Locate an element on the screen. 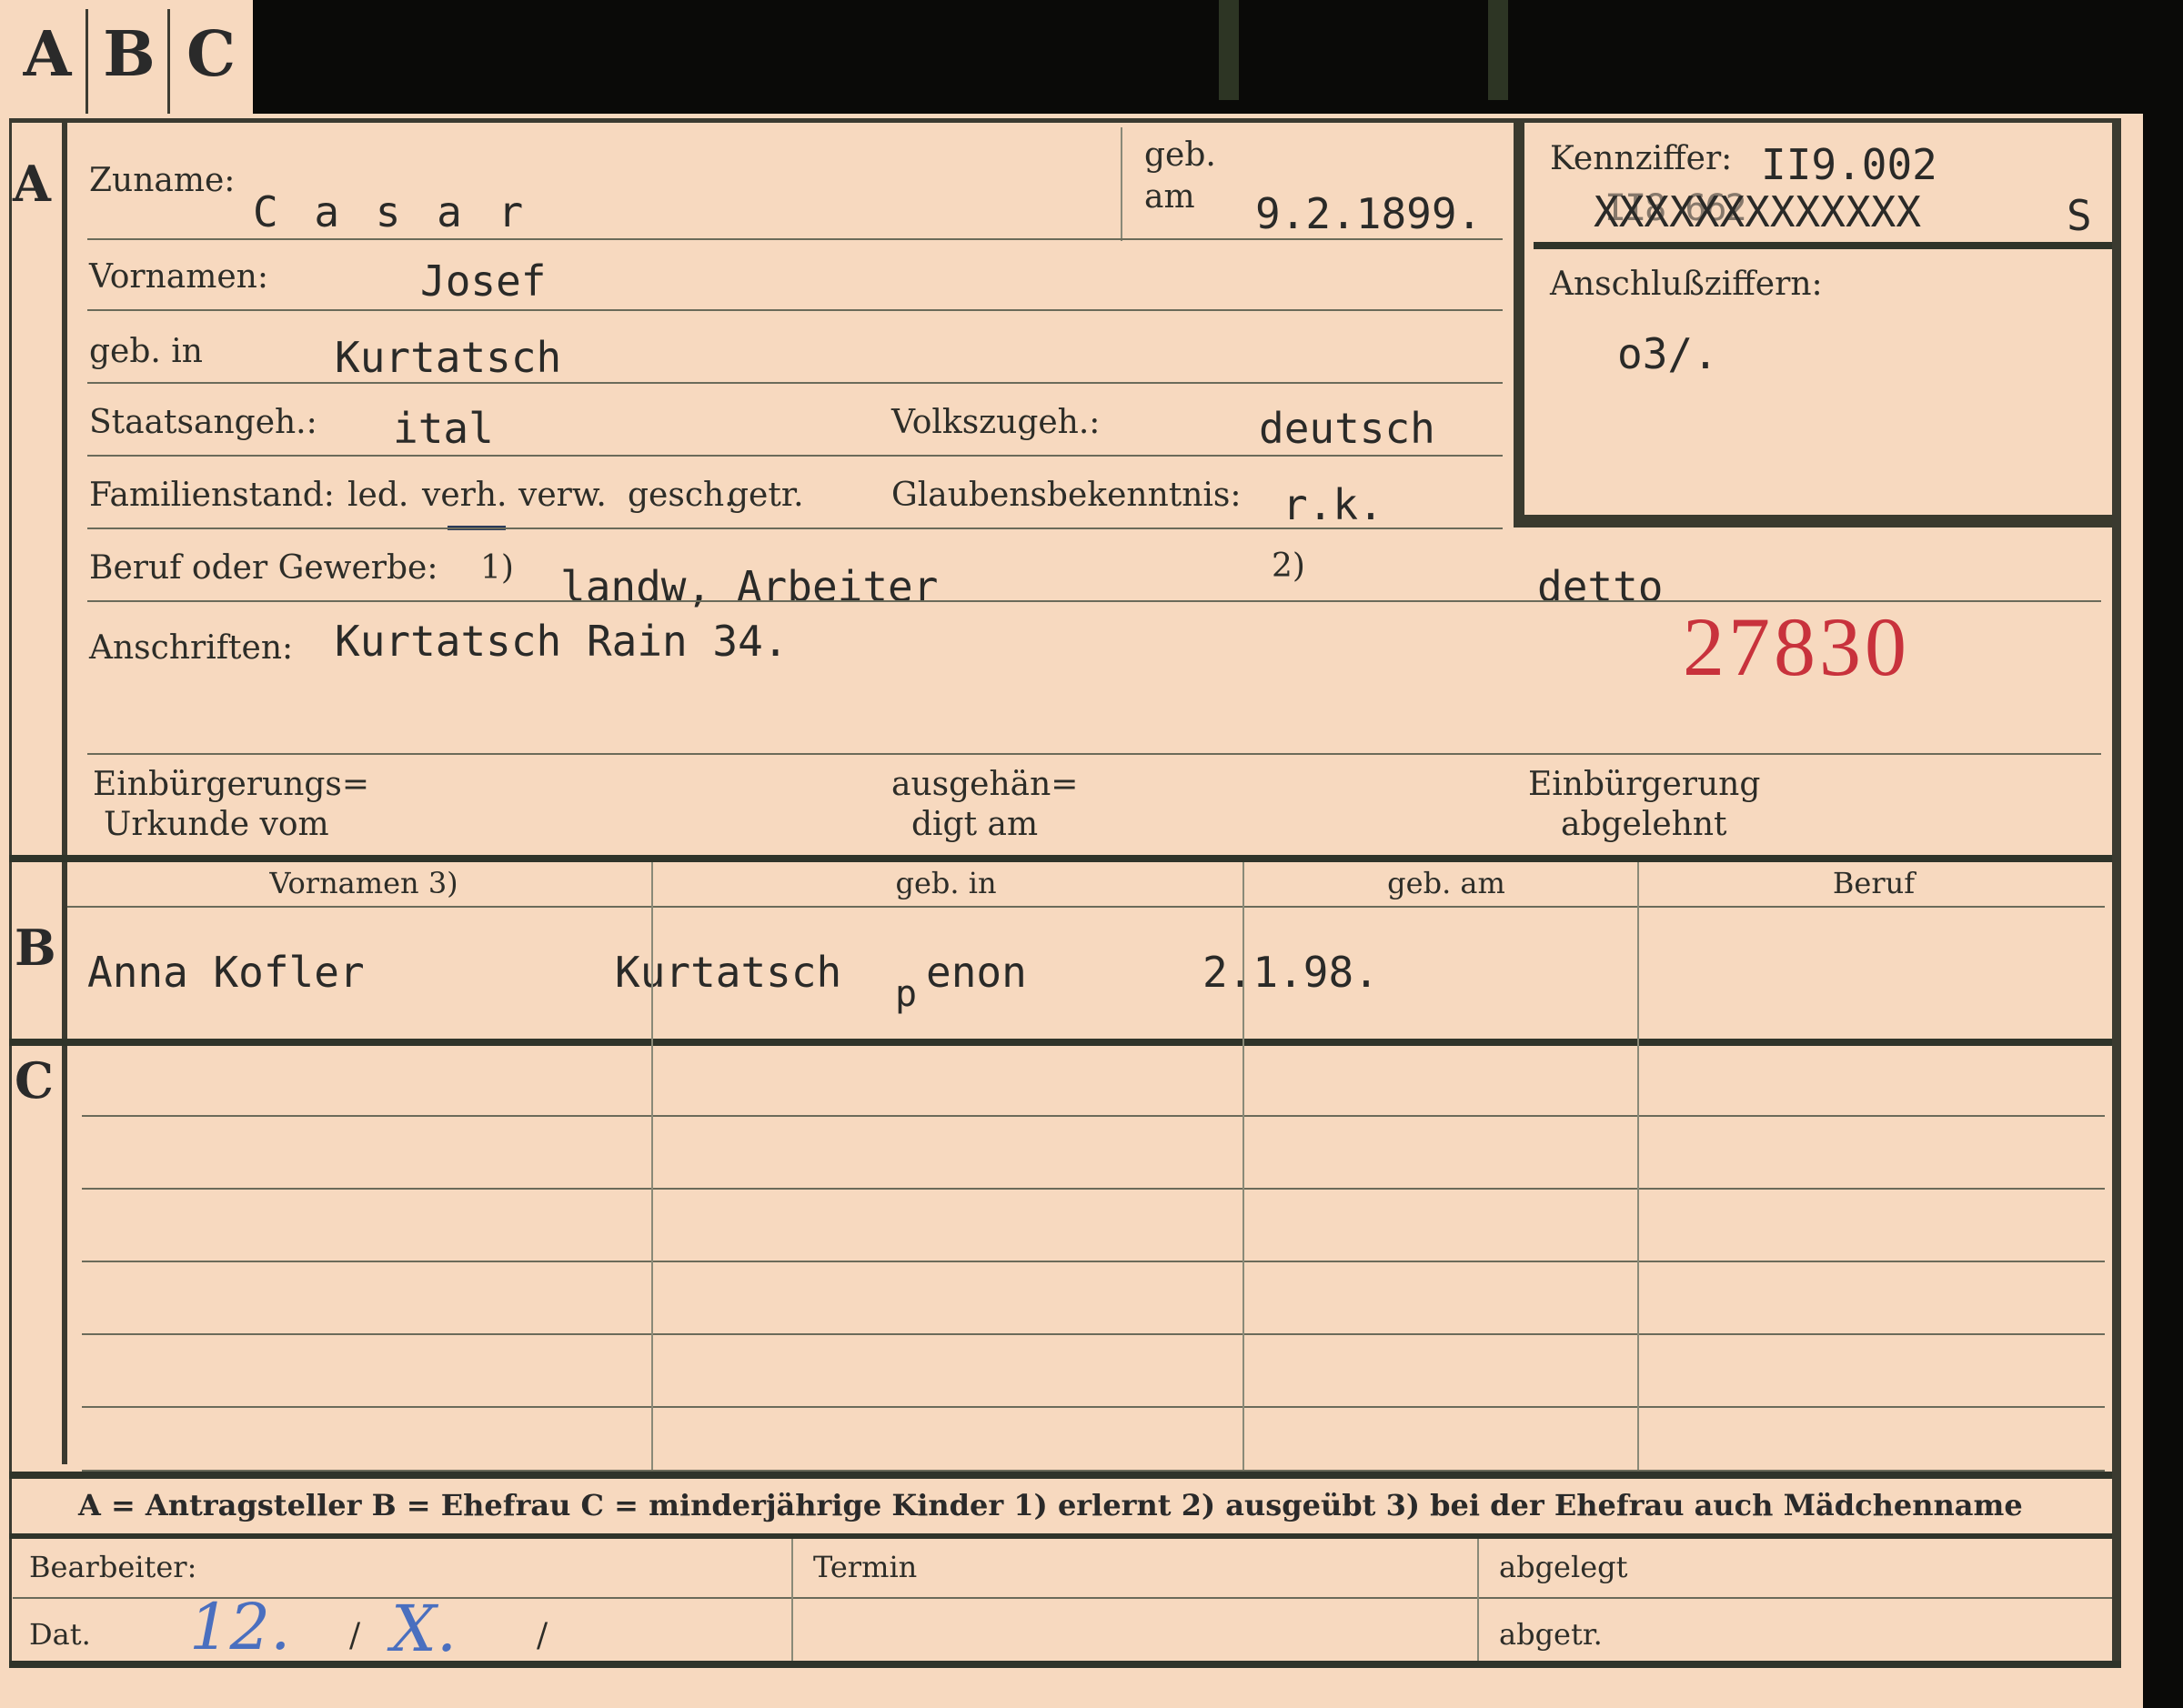 The width and height of the screenshot is (2183, 1708). naturalization-cert-label-1: Einbürgerungs= is located at coordinates (231, 784).